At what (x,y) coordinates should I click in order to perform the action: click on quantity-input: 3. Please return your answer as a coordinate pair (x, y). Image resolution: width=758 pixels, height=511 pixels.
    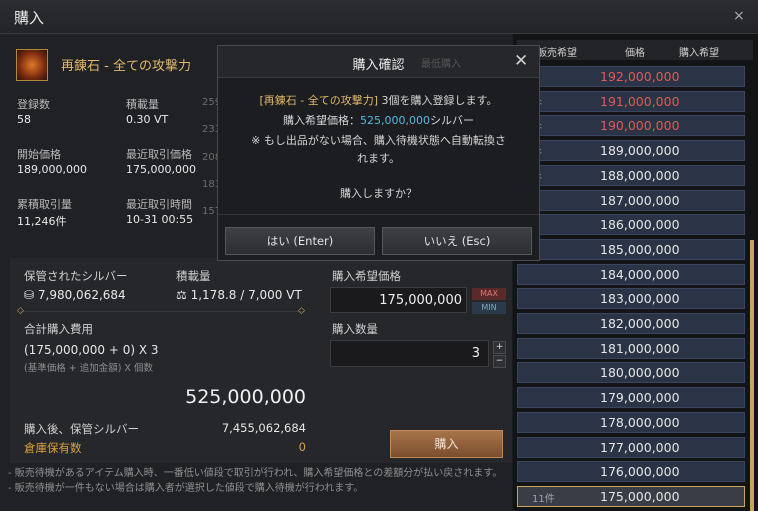
    Looking at the image, I should click on (409, 353).